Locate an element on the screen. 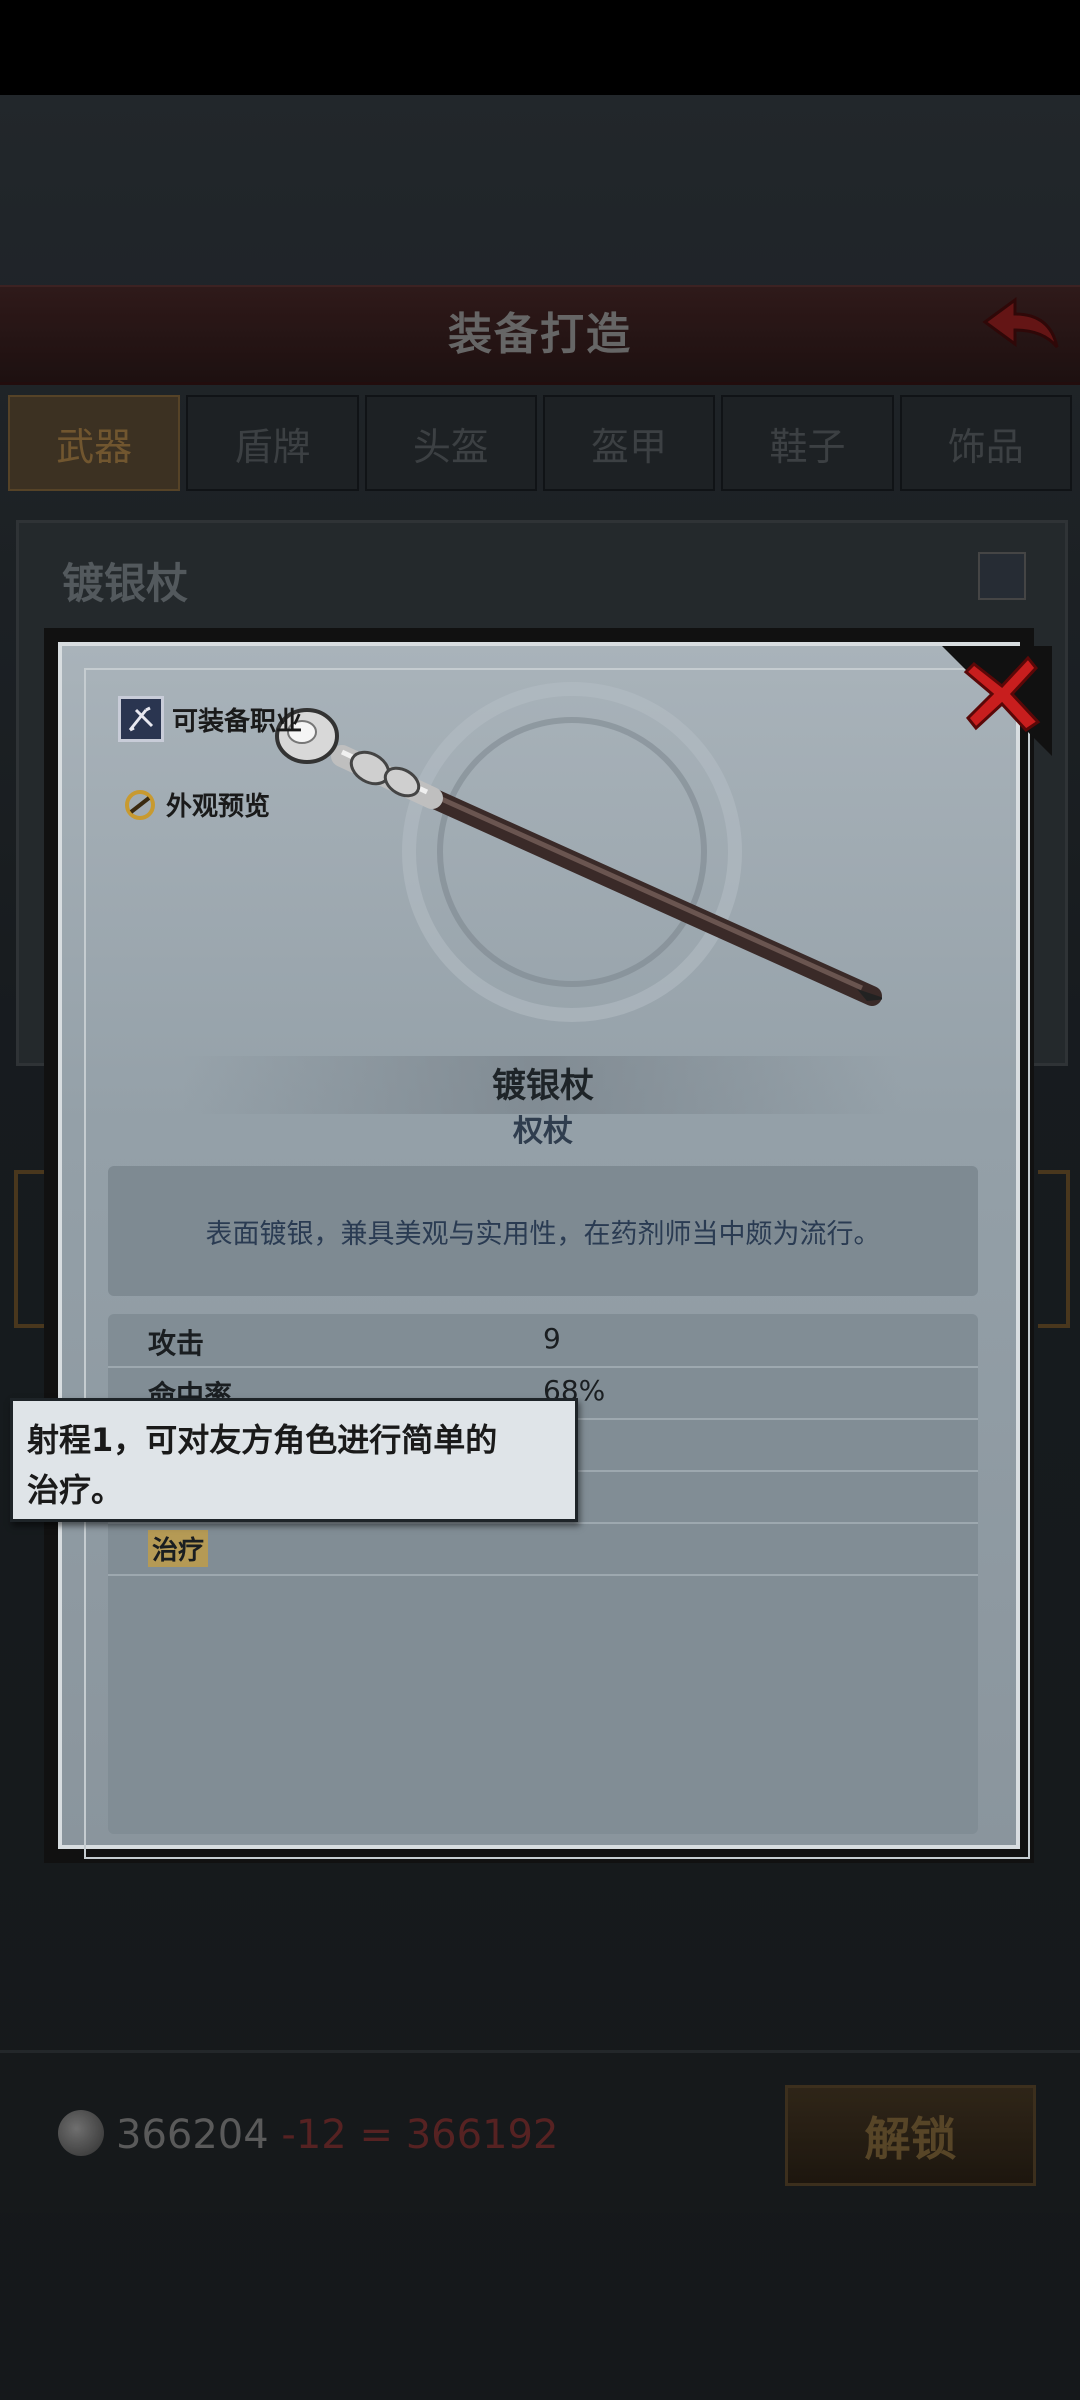 The image size is (1080, 2400). stat-value: 9 is located at coordinates (552, 1338).